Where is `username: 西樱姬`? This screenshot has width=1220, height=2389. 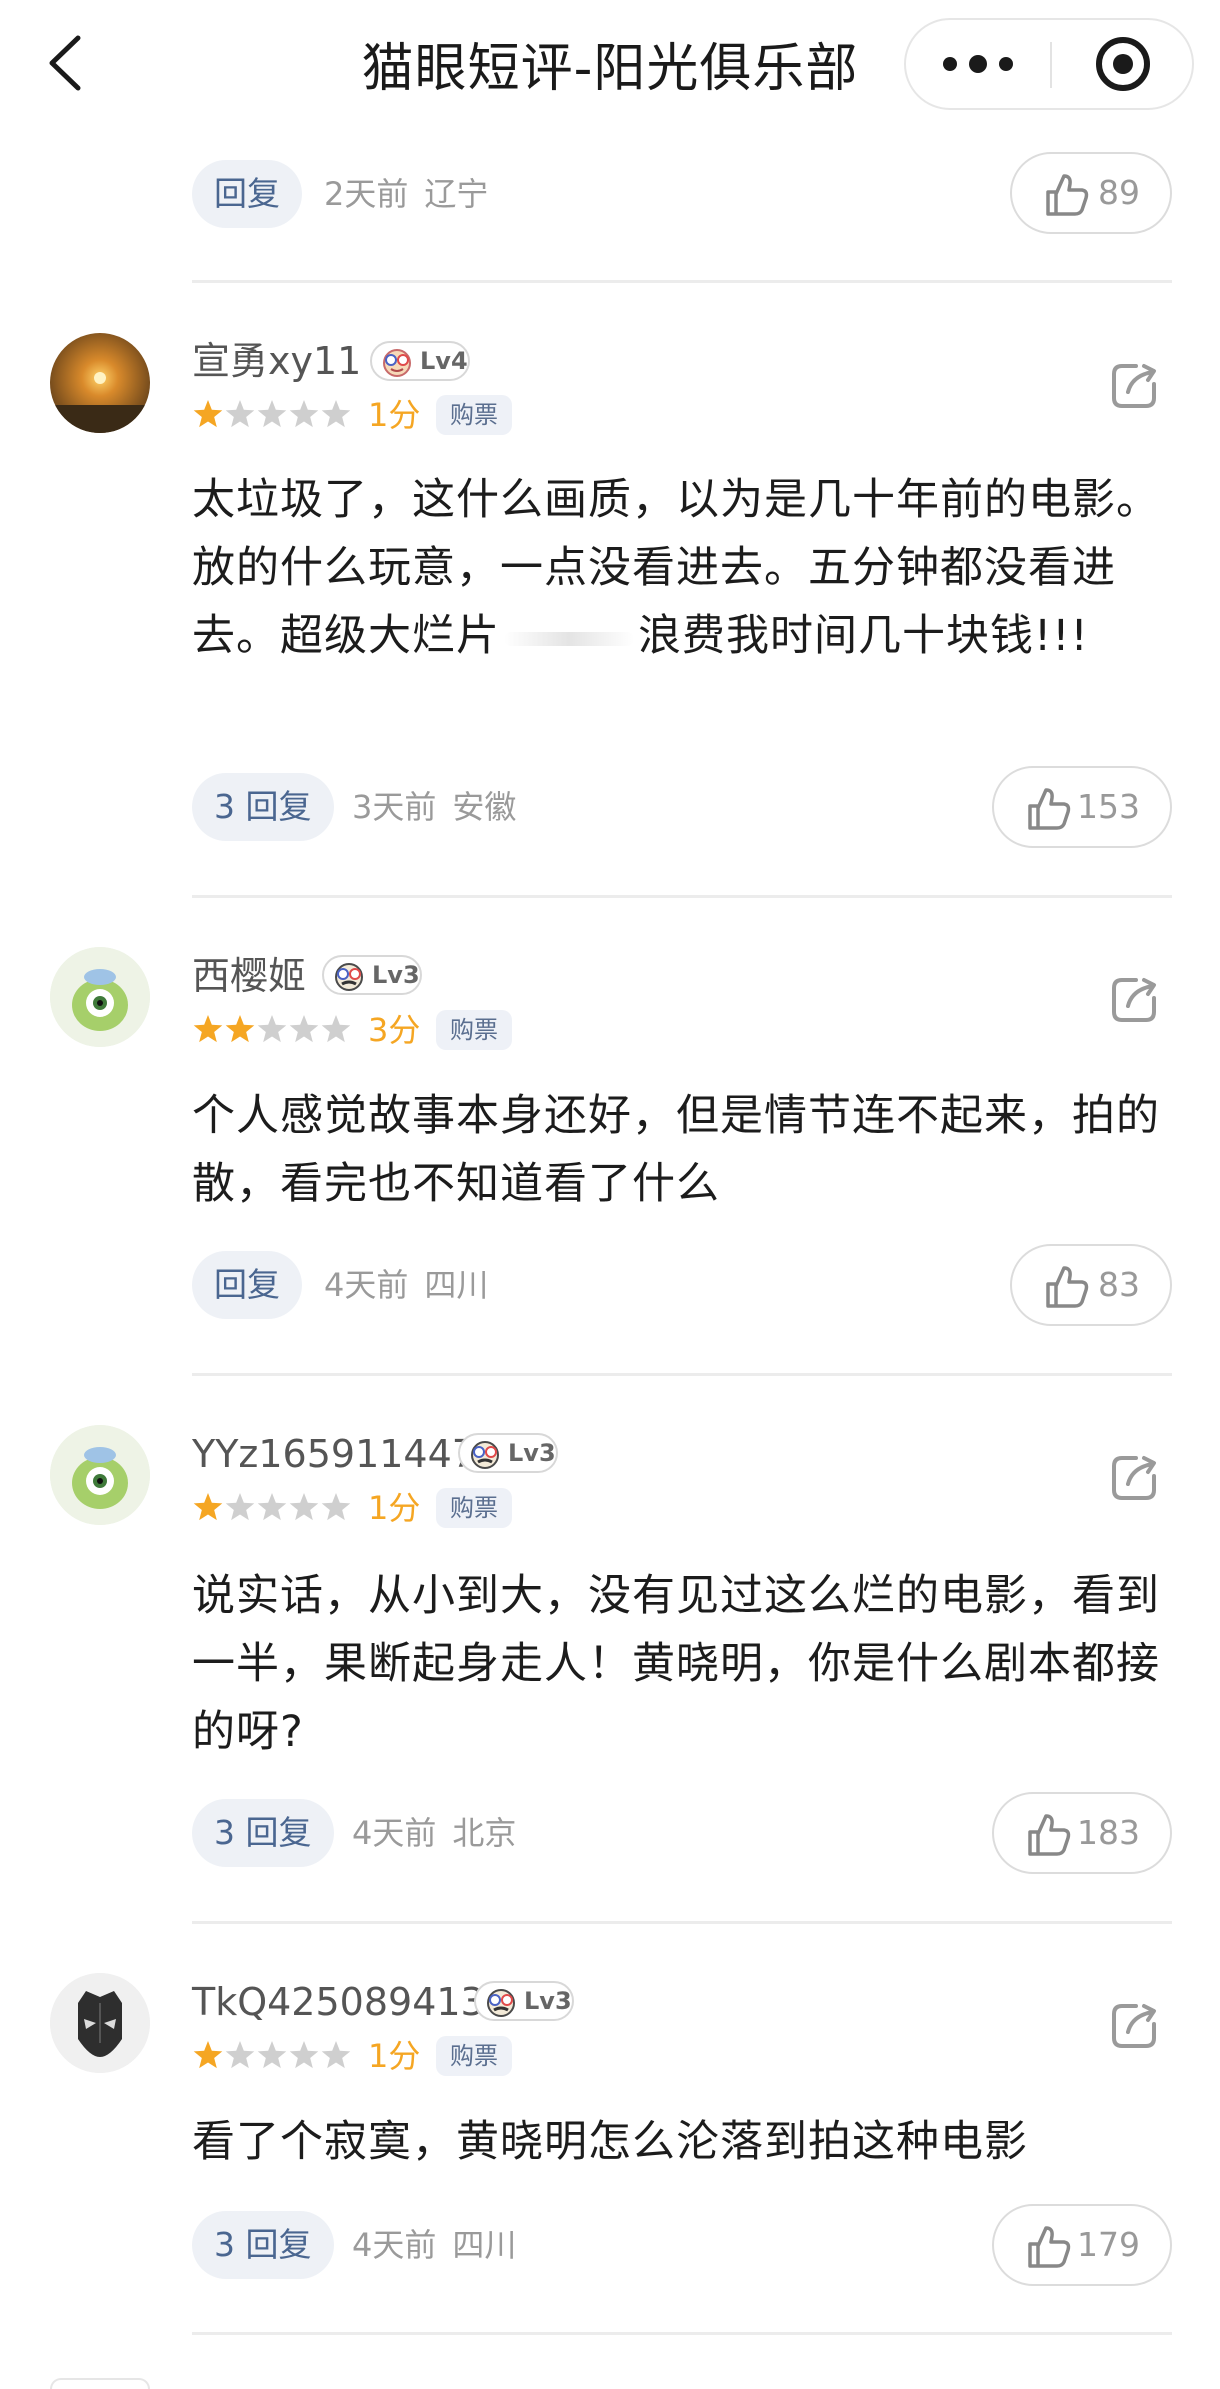
username: 西樱姬 is located at coordinates (249, 976).